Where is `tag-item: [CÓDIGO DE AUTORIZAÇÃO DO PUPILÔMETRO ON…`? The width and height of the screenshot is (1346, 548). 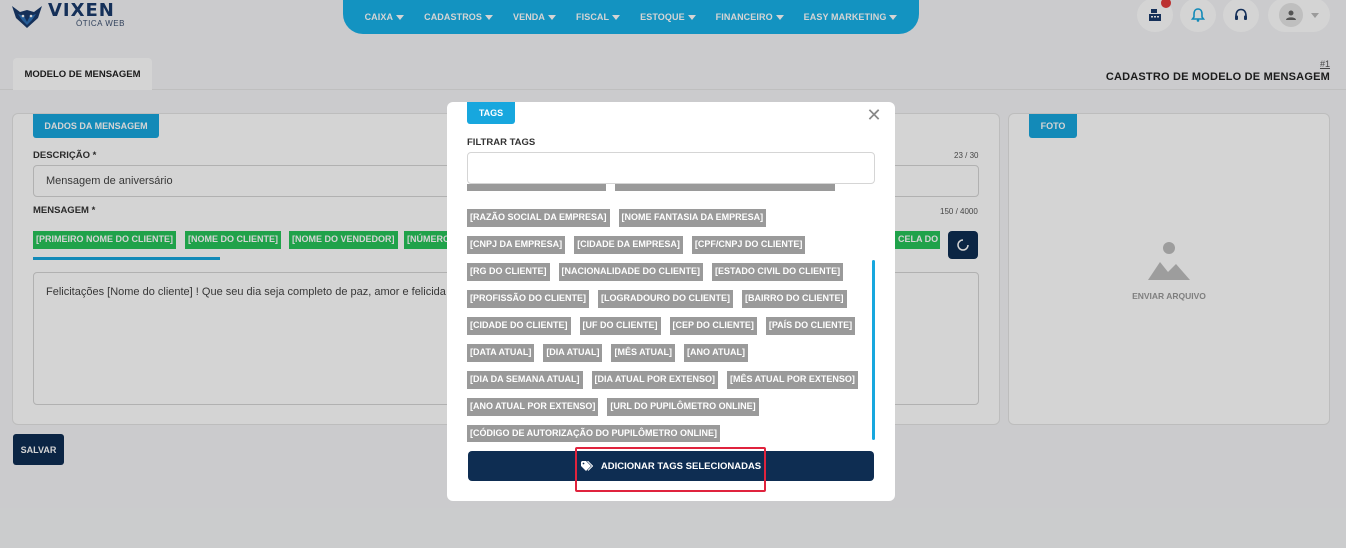
tag-item: [CÓDIGO DE AUTORIZAÇÃO DO PUPILÔMETRO ON… is located at coordinates (593, 433).